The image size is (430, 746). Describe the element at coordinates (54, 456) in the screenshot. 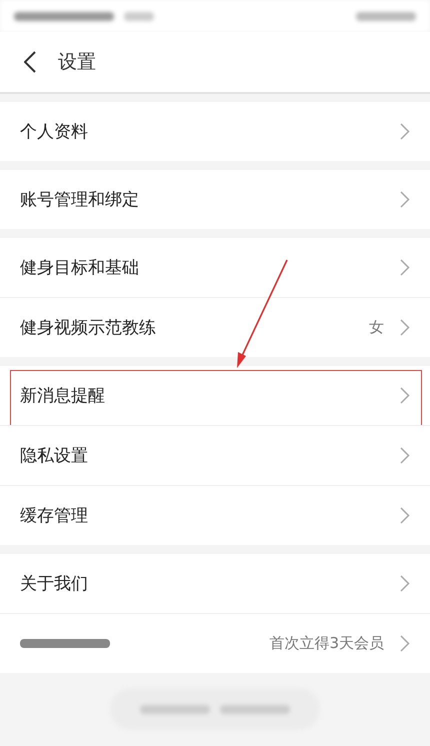

I see `row-label: 隐私设置` at that location.